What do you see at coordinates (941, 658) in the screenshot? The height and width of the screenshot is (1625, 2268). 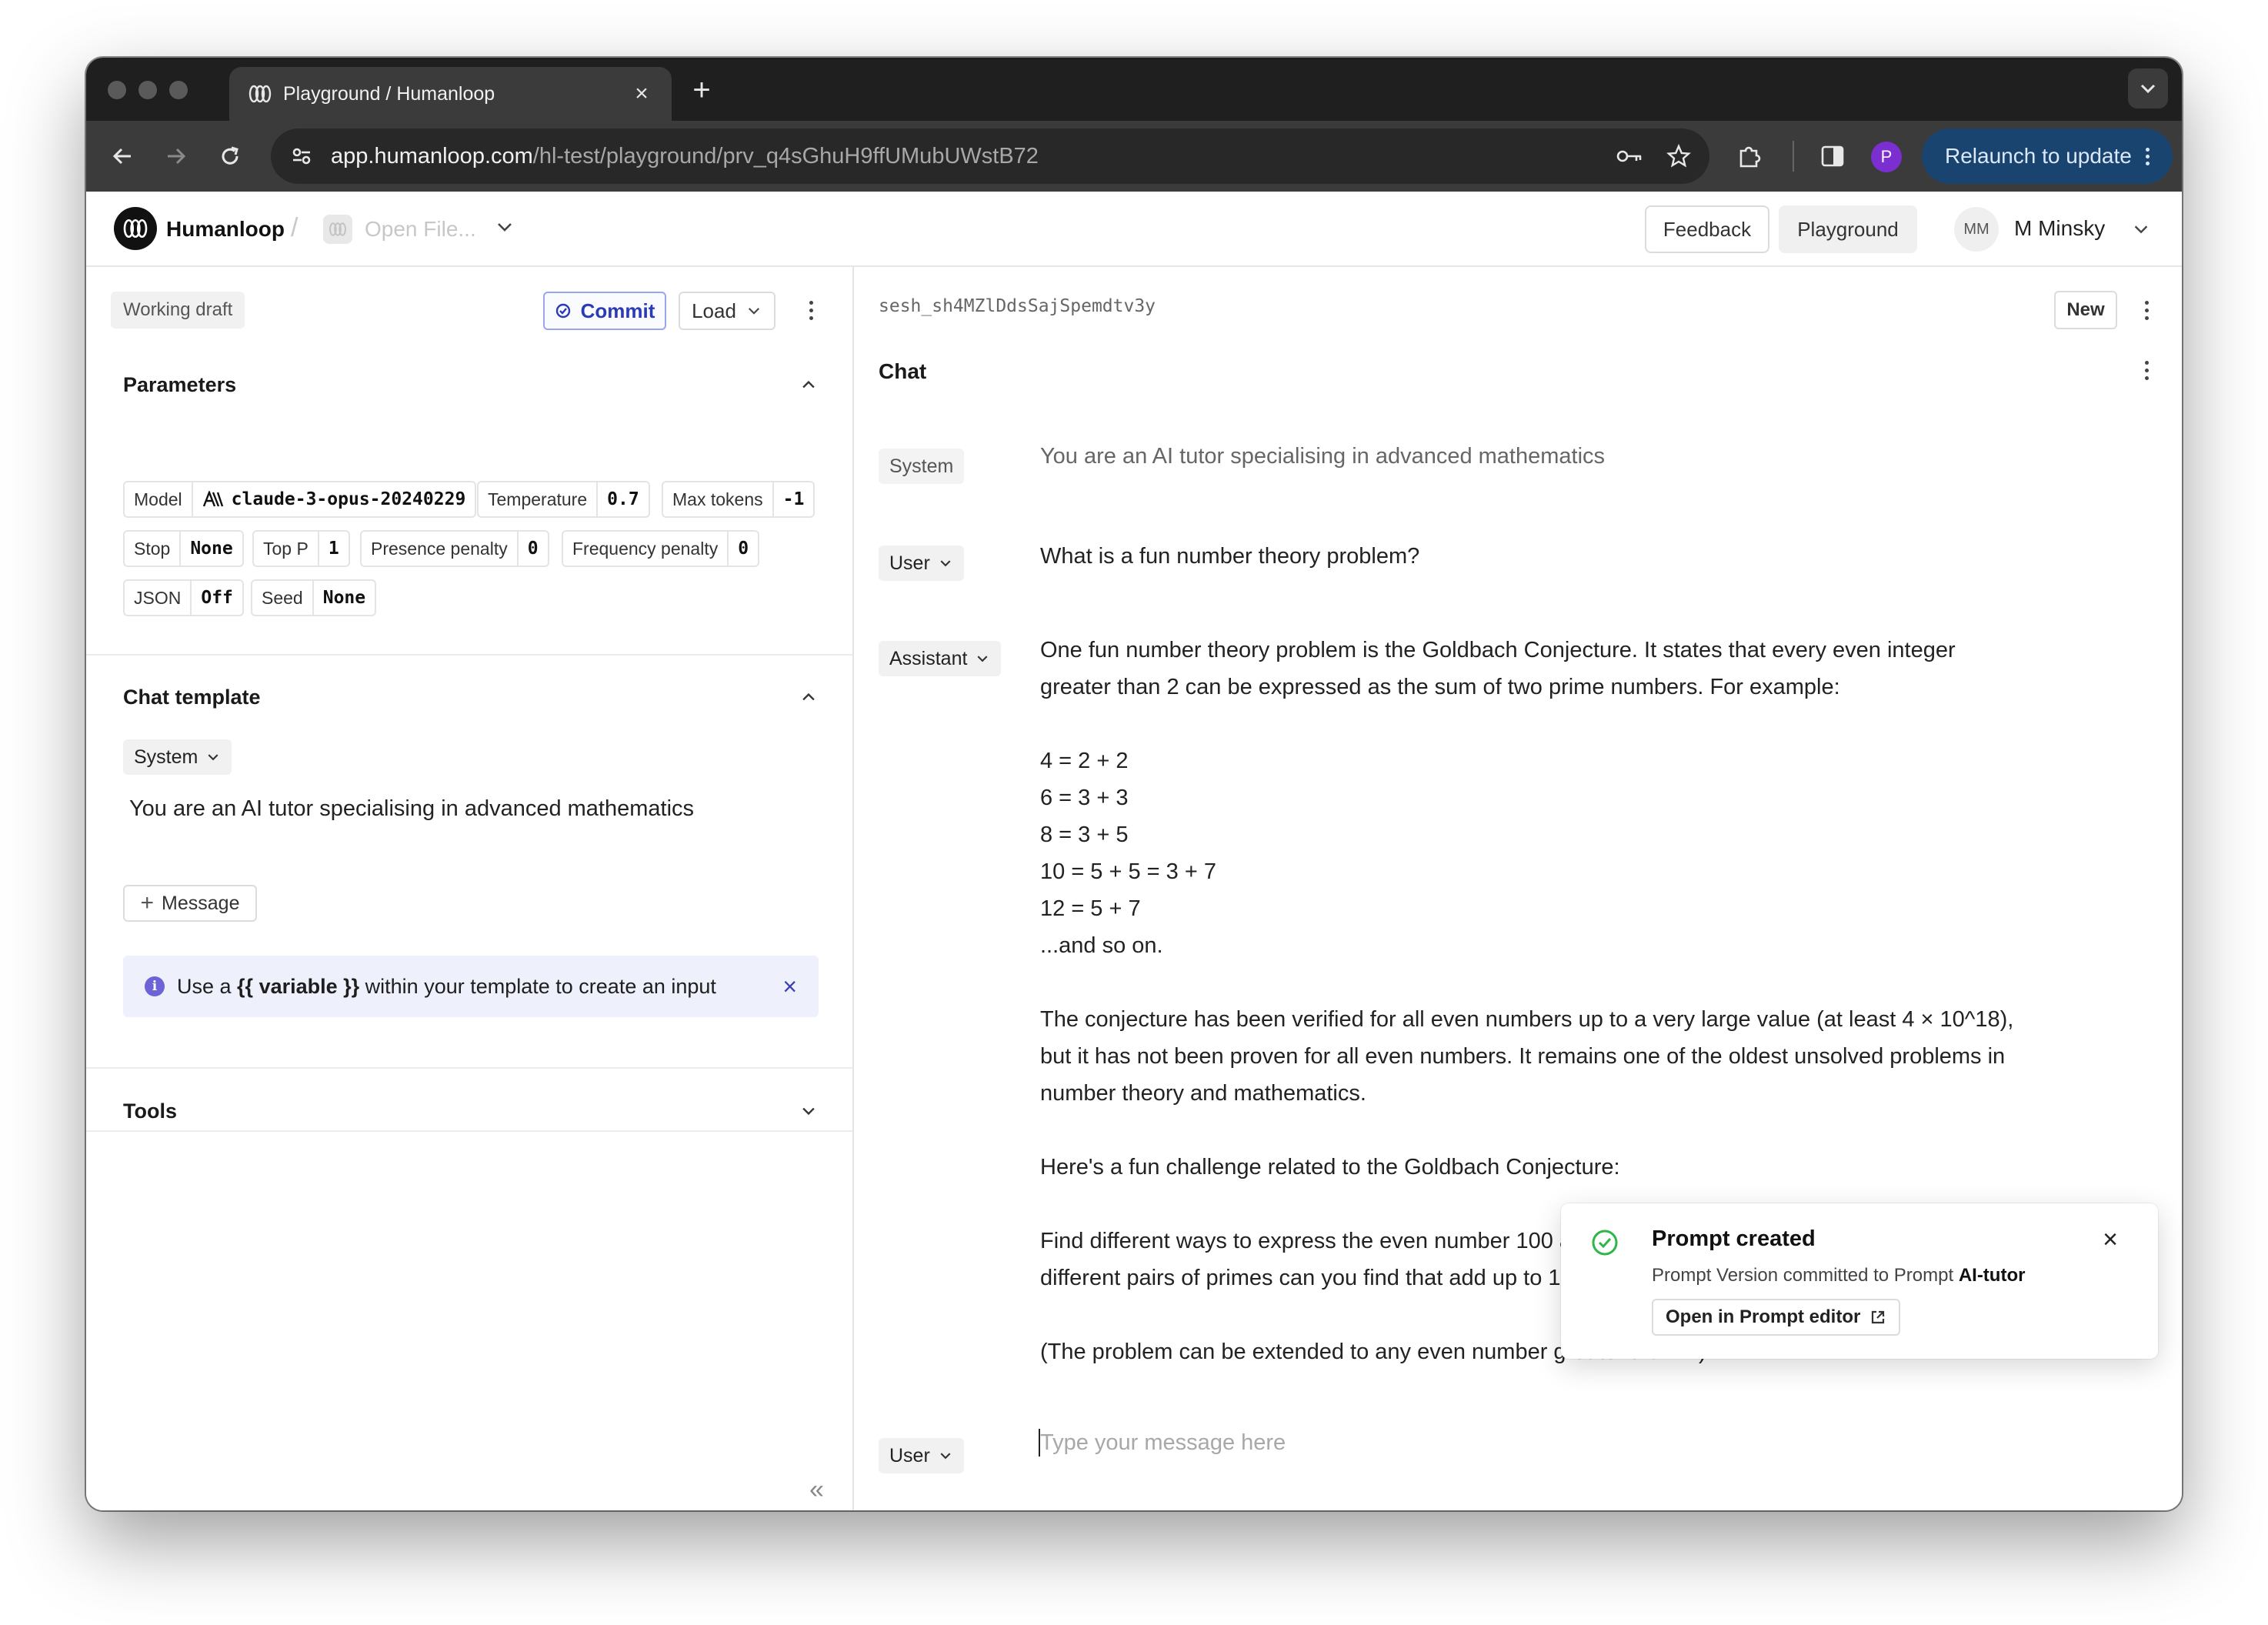 I see `assistant-role-selector: Assistant` at bounding box center [941, 658].